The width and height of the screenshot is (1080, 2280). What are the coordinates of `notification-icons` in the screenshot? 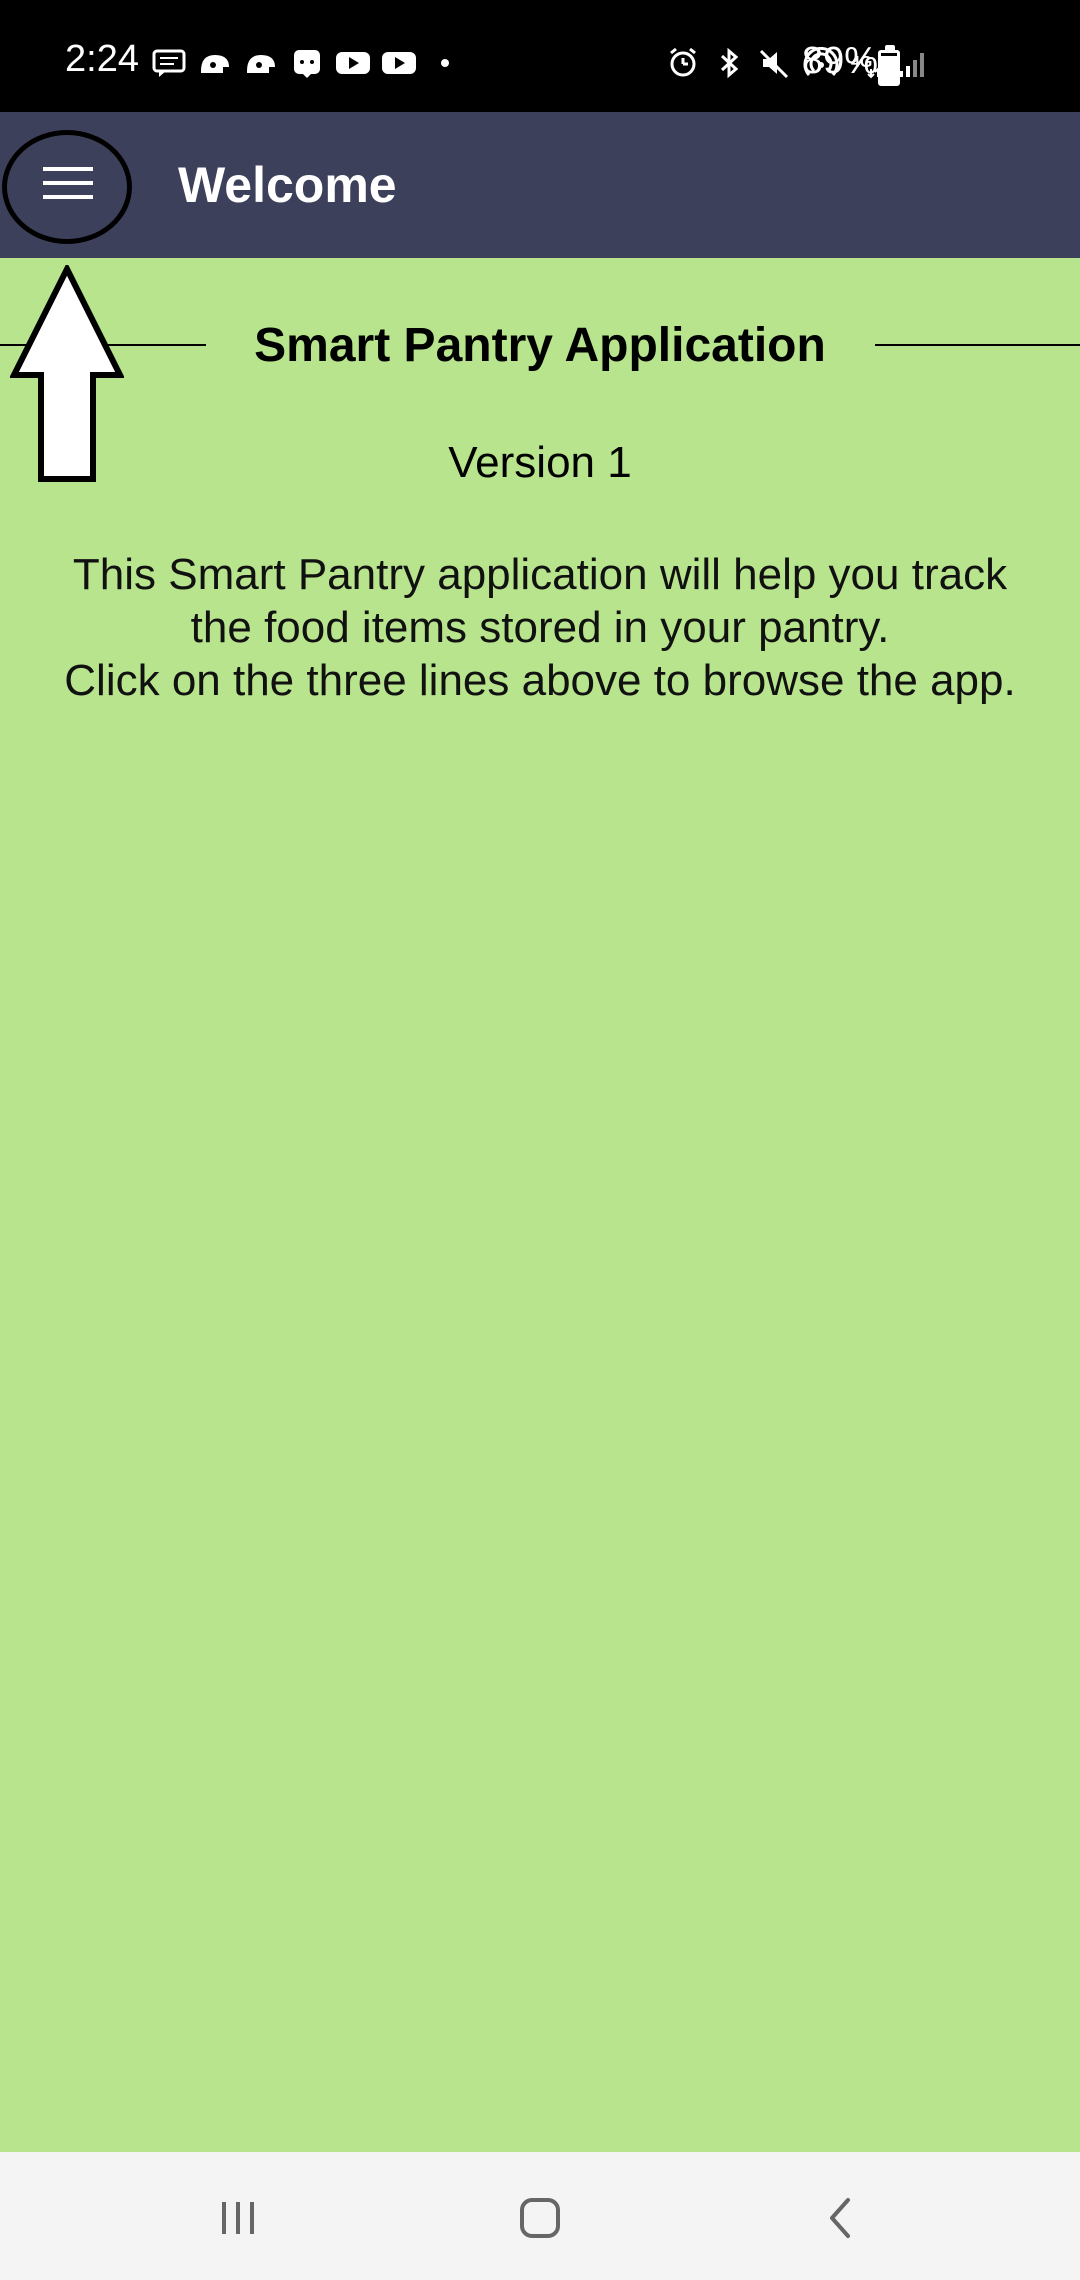 It's located at (307, 63).